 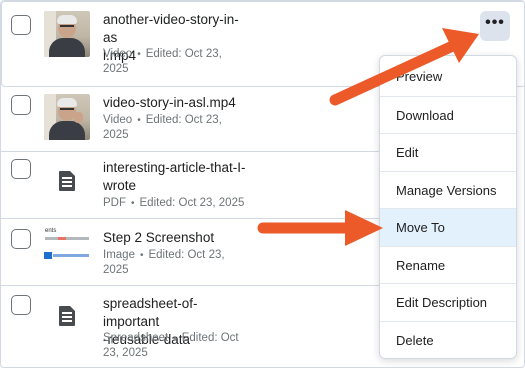 I want to click on file-meta: Spreadsheet • Edited: Oct 23, 2025, so click(x=171, y=345).